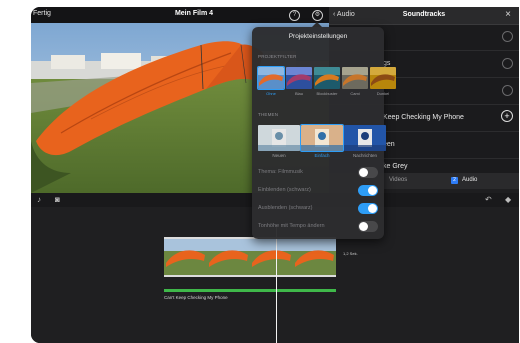 Image resolution: width=520 pixels, height=343 pixels. Describe the element at coordinates (508, 14) in the screenshot. I see `close-icon: ×` at that location.